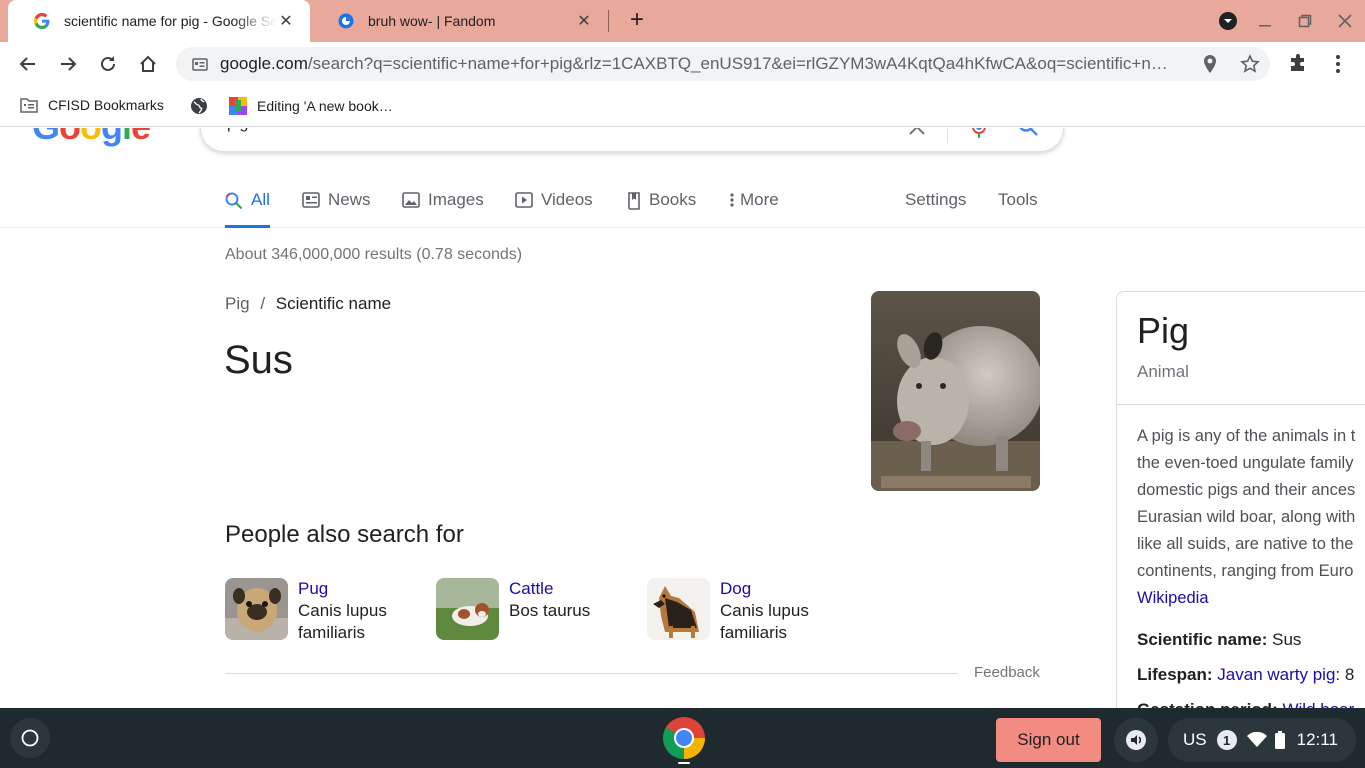  I want to click on menu-kebab-icon, so click(1338, 64).